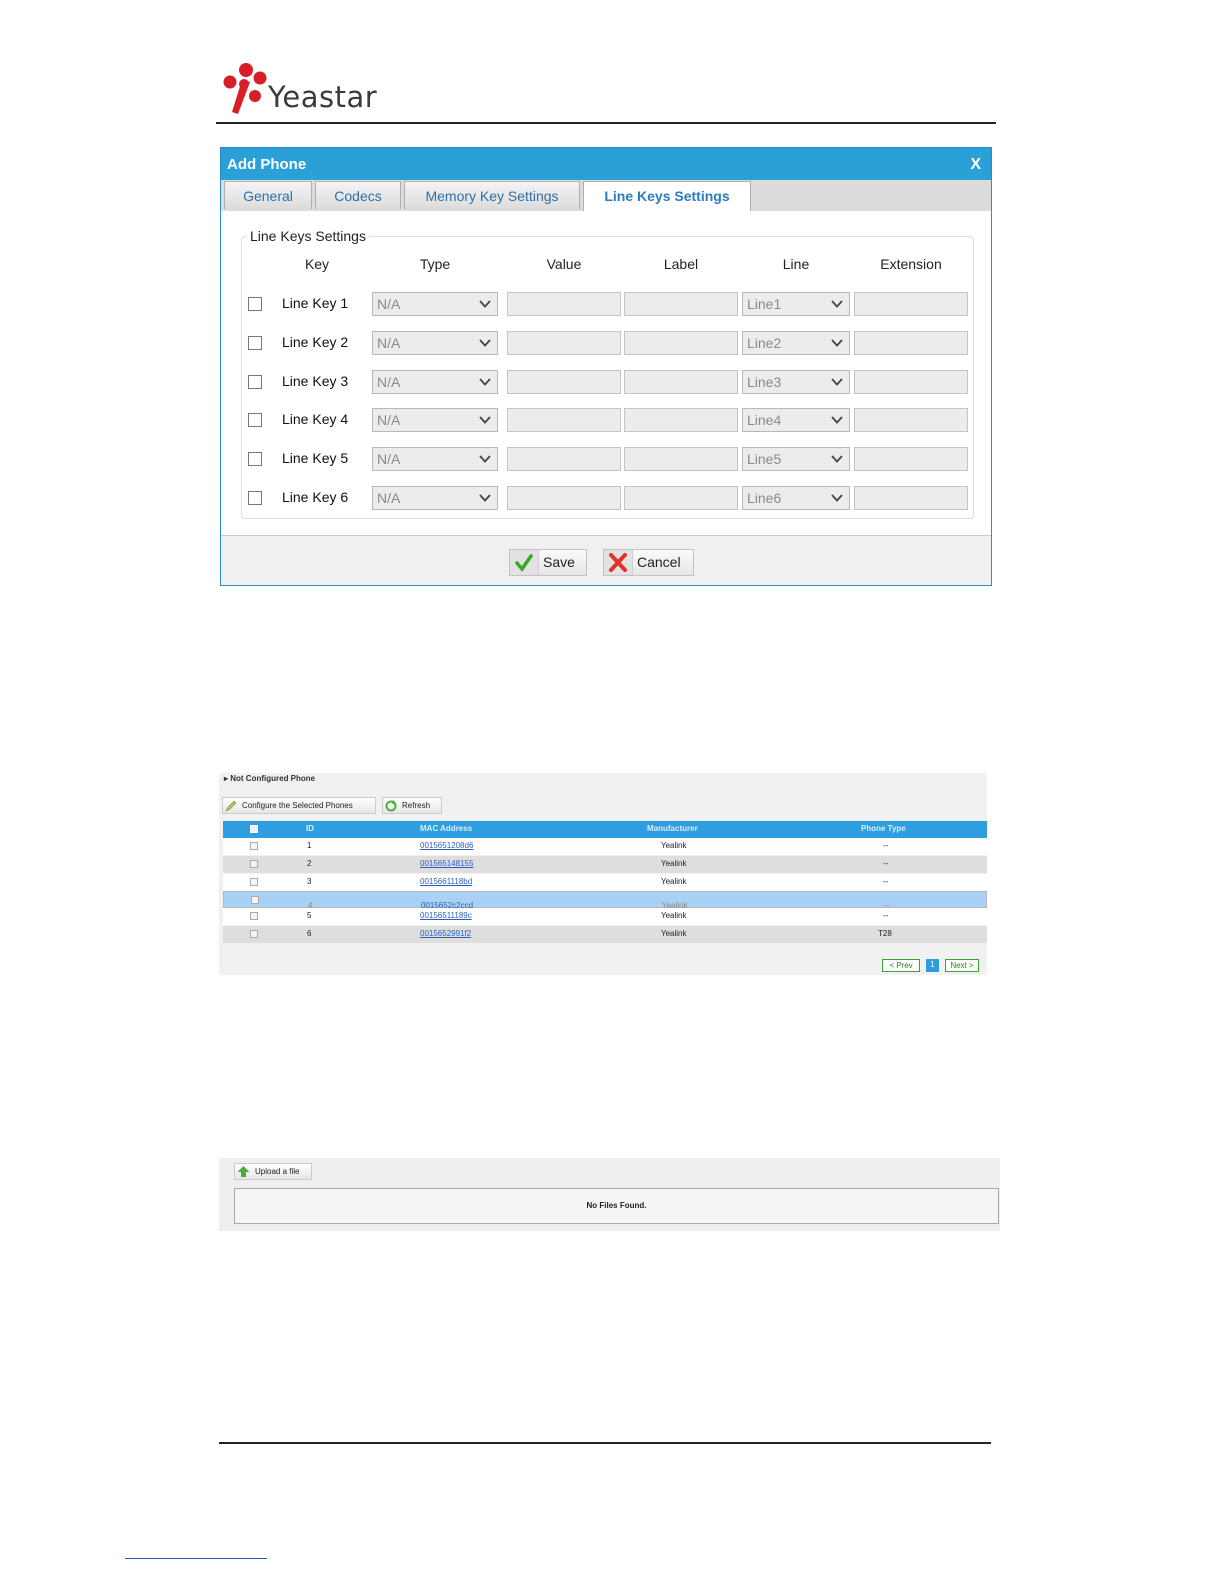  I want to click on table-row: 3 0015661118bd Yealink --, so click(605, 882).